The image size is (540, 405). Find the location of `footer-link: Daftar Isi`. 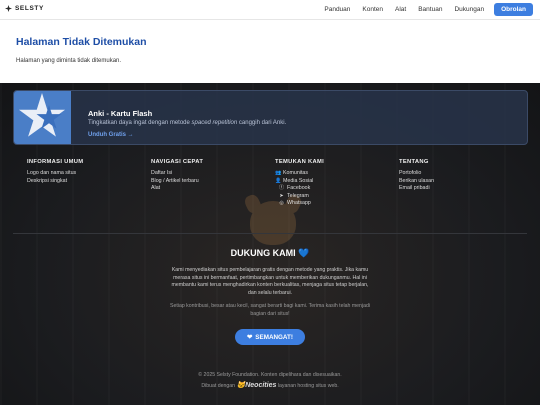

footer-link: Daftar Isi is located at coordinates (177, 174).